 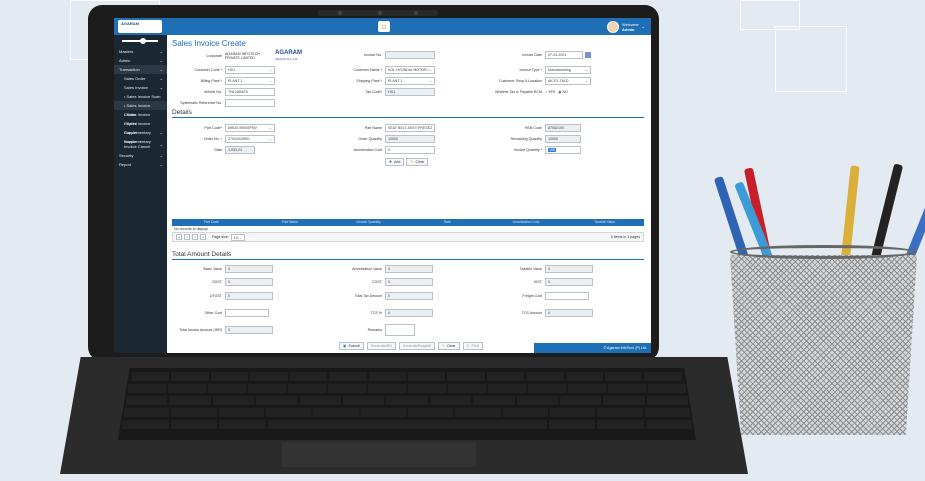 I want to click on utgst-label: UTGST, so click(x=215, y=295).